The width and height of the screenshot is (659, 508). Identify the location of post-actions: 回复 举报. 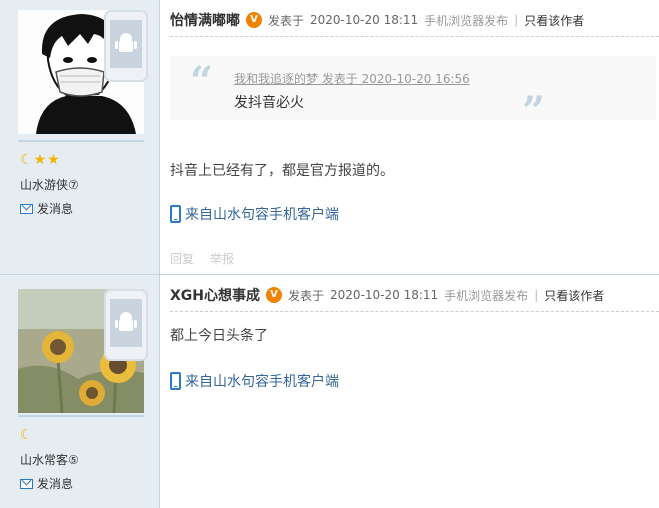
(202, 258).